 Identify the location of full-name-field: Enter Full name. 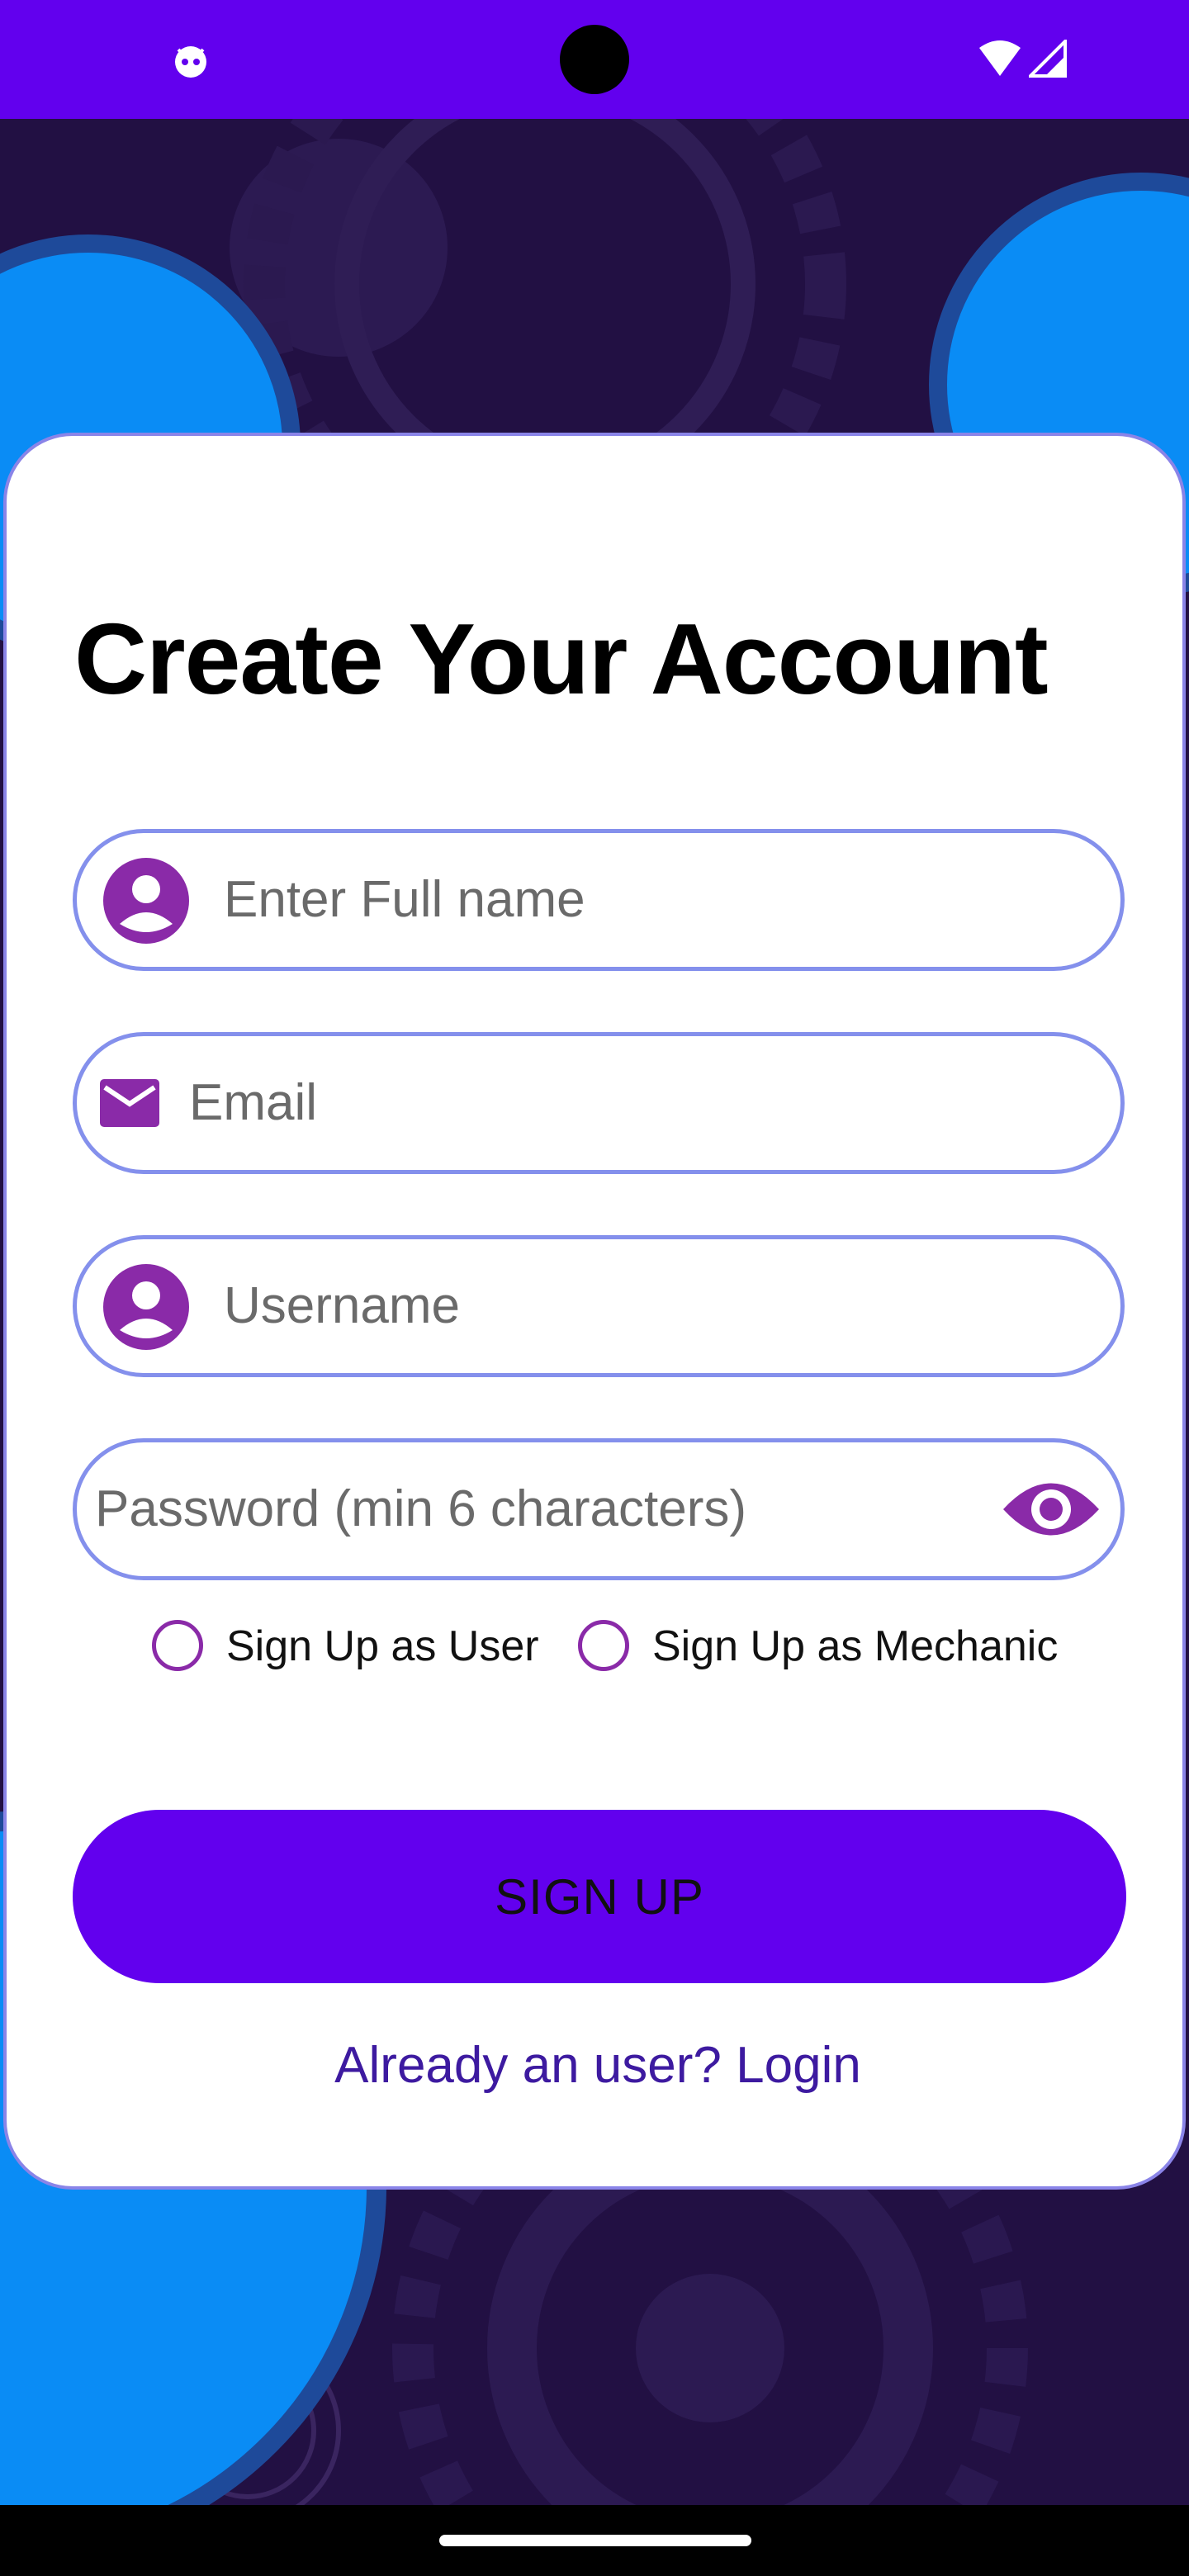
(599, 900).